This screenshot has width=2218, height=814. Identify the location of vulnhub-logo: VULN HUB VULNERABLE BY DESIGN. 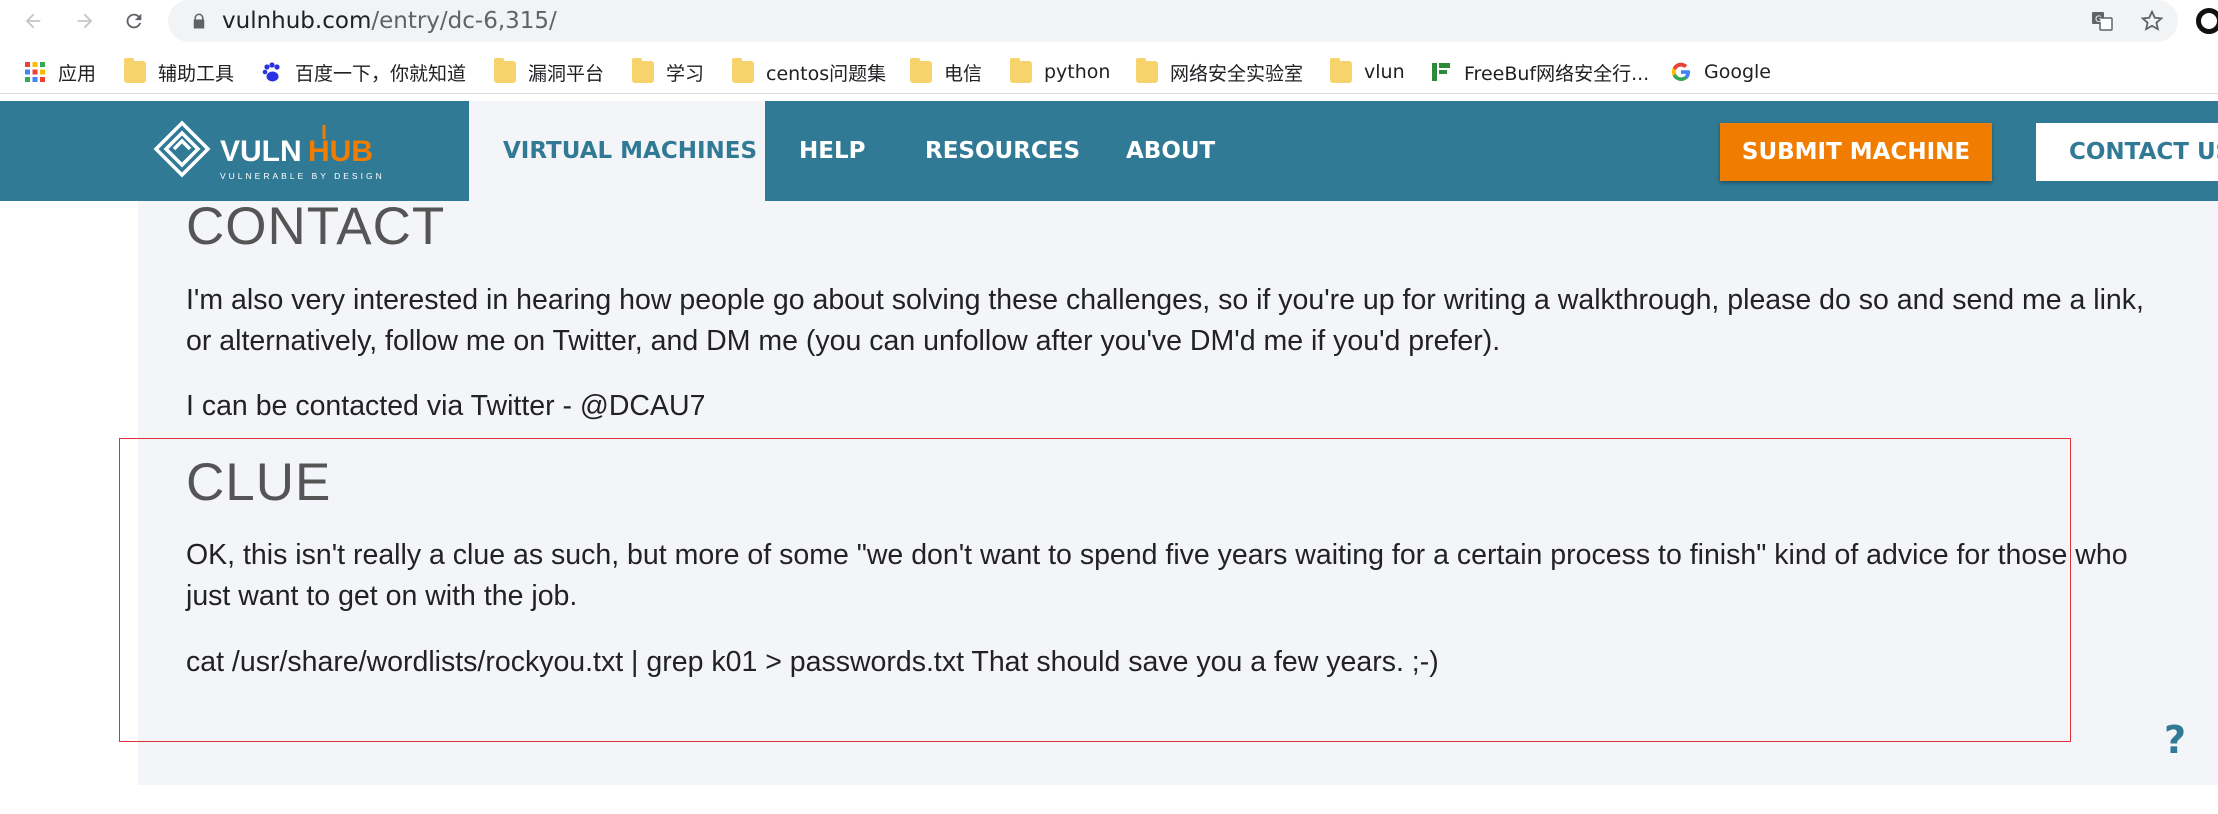
(273, 153).